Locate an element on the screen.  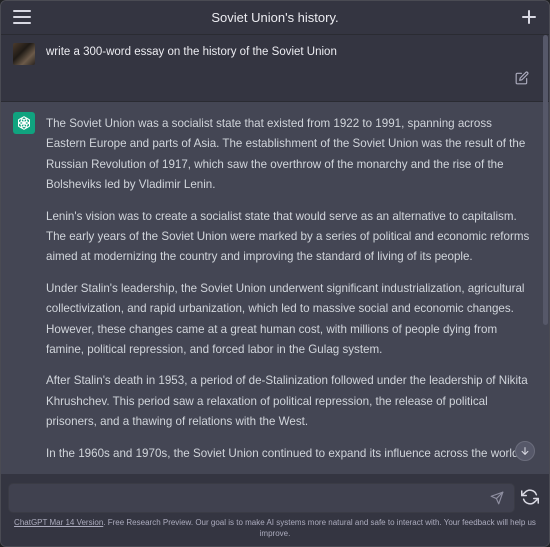
arrow-down-icon is located at coordinates (525, 451).